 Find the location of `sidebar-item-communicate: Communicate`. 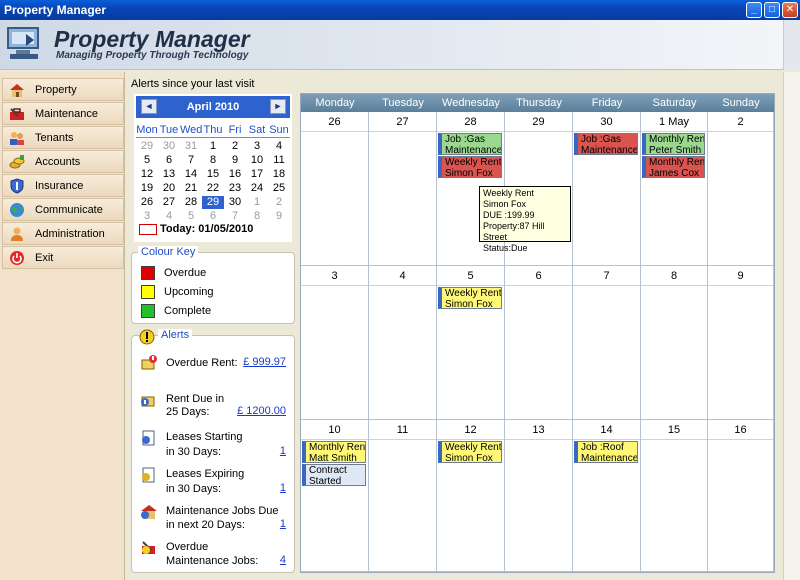

sidebar-item-communicate: Communicate is located at coordinates (63, 209).